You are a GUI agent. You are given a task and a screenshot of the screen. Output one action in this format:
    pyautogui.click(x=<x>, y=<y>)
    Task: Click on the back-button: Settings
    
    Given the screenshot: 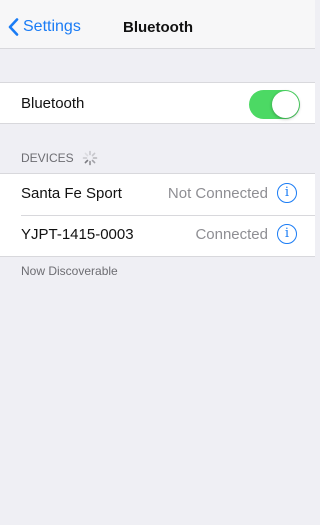 What is the action you would take?
    pyautogui.click(x=44, y=27)
    